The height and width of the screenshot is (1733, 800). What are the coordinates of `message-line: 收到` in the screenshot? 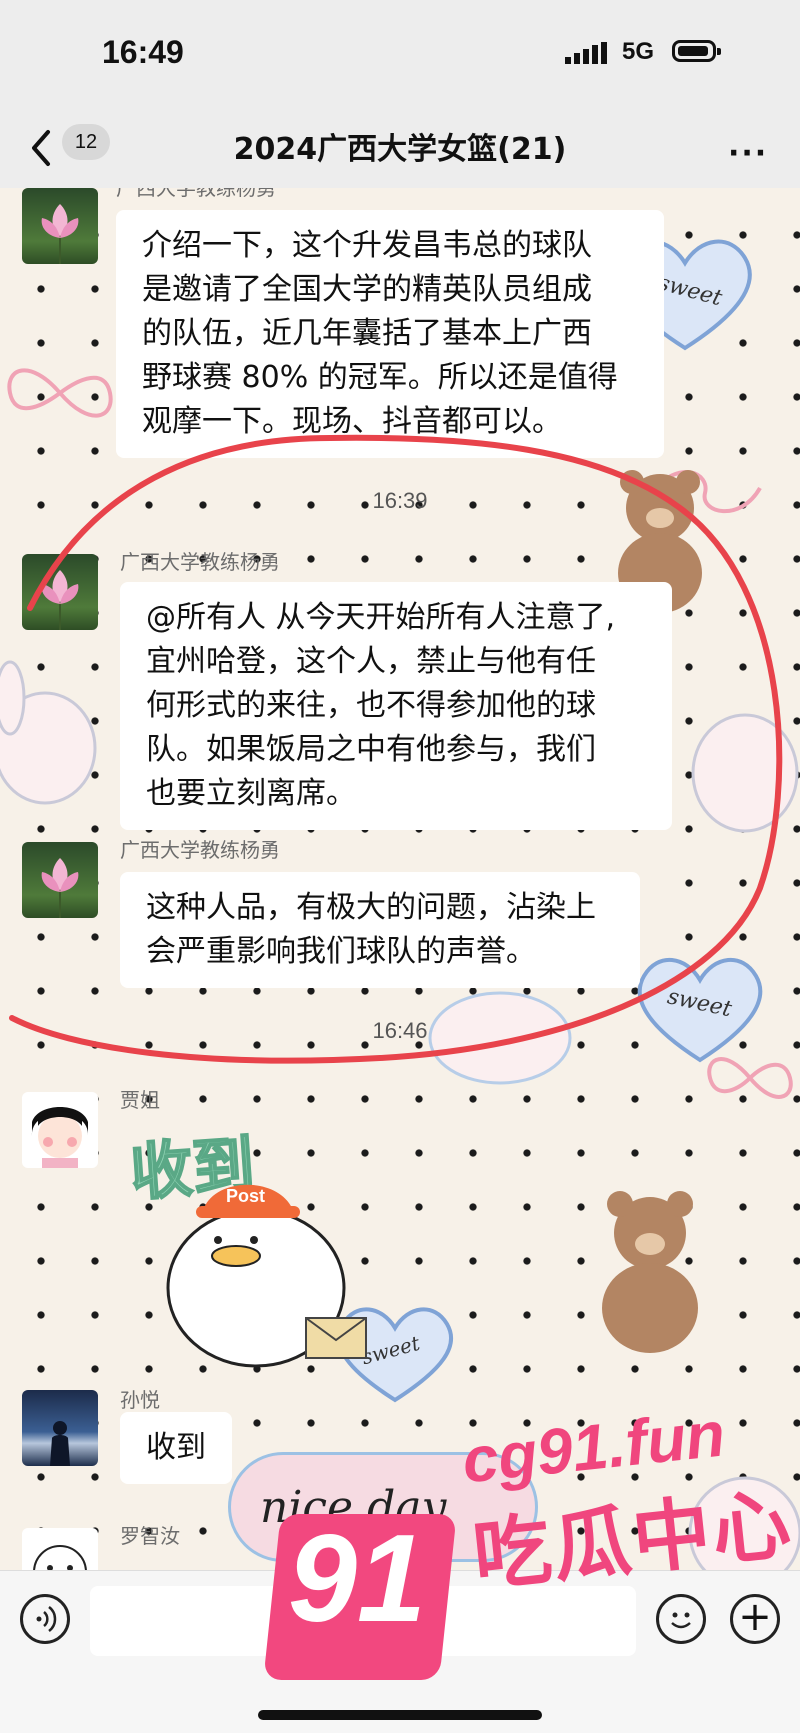 It's located at (176, 1447).